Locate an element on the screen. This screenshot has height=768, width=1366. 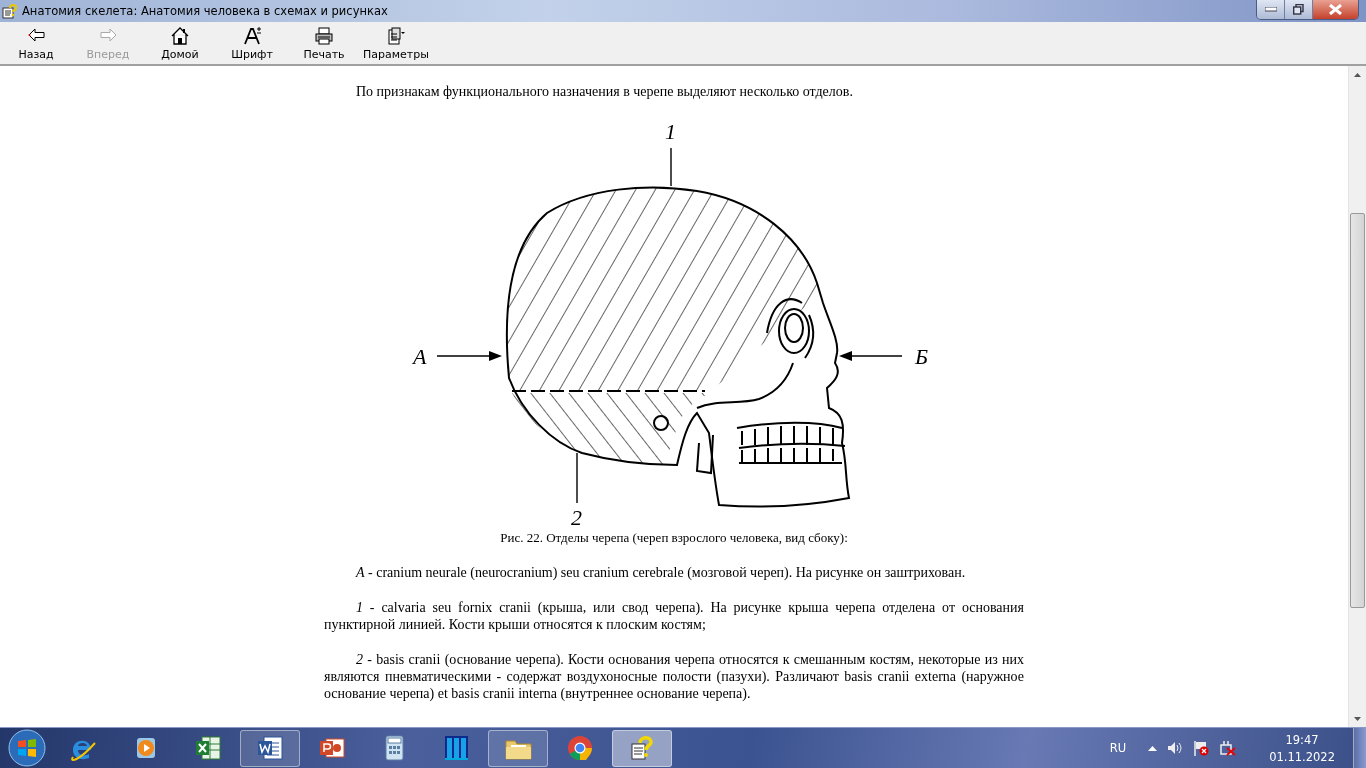
minimize-button is located at coordinates (1271, 9).